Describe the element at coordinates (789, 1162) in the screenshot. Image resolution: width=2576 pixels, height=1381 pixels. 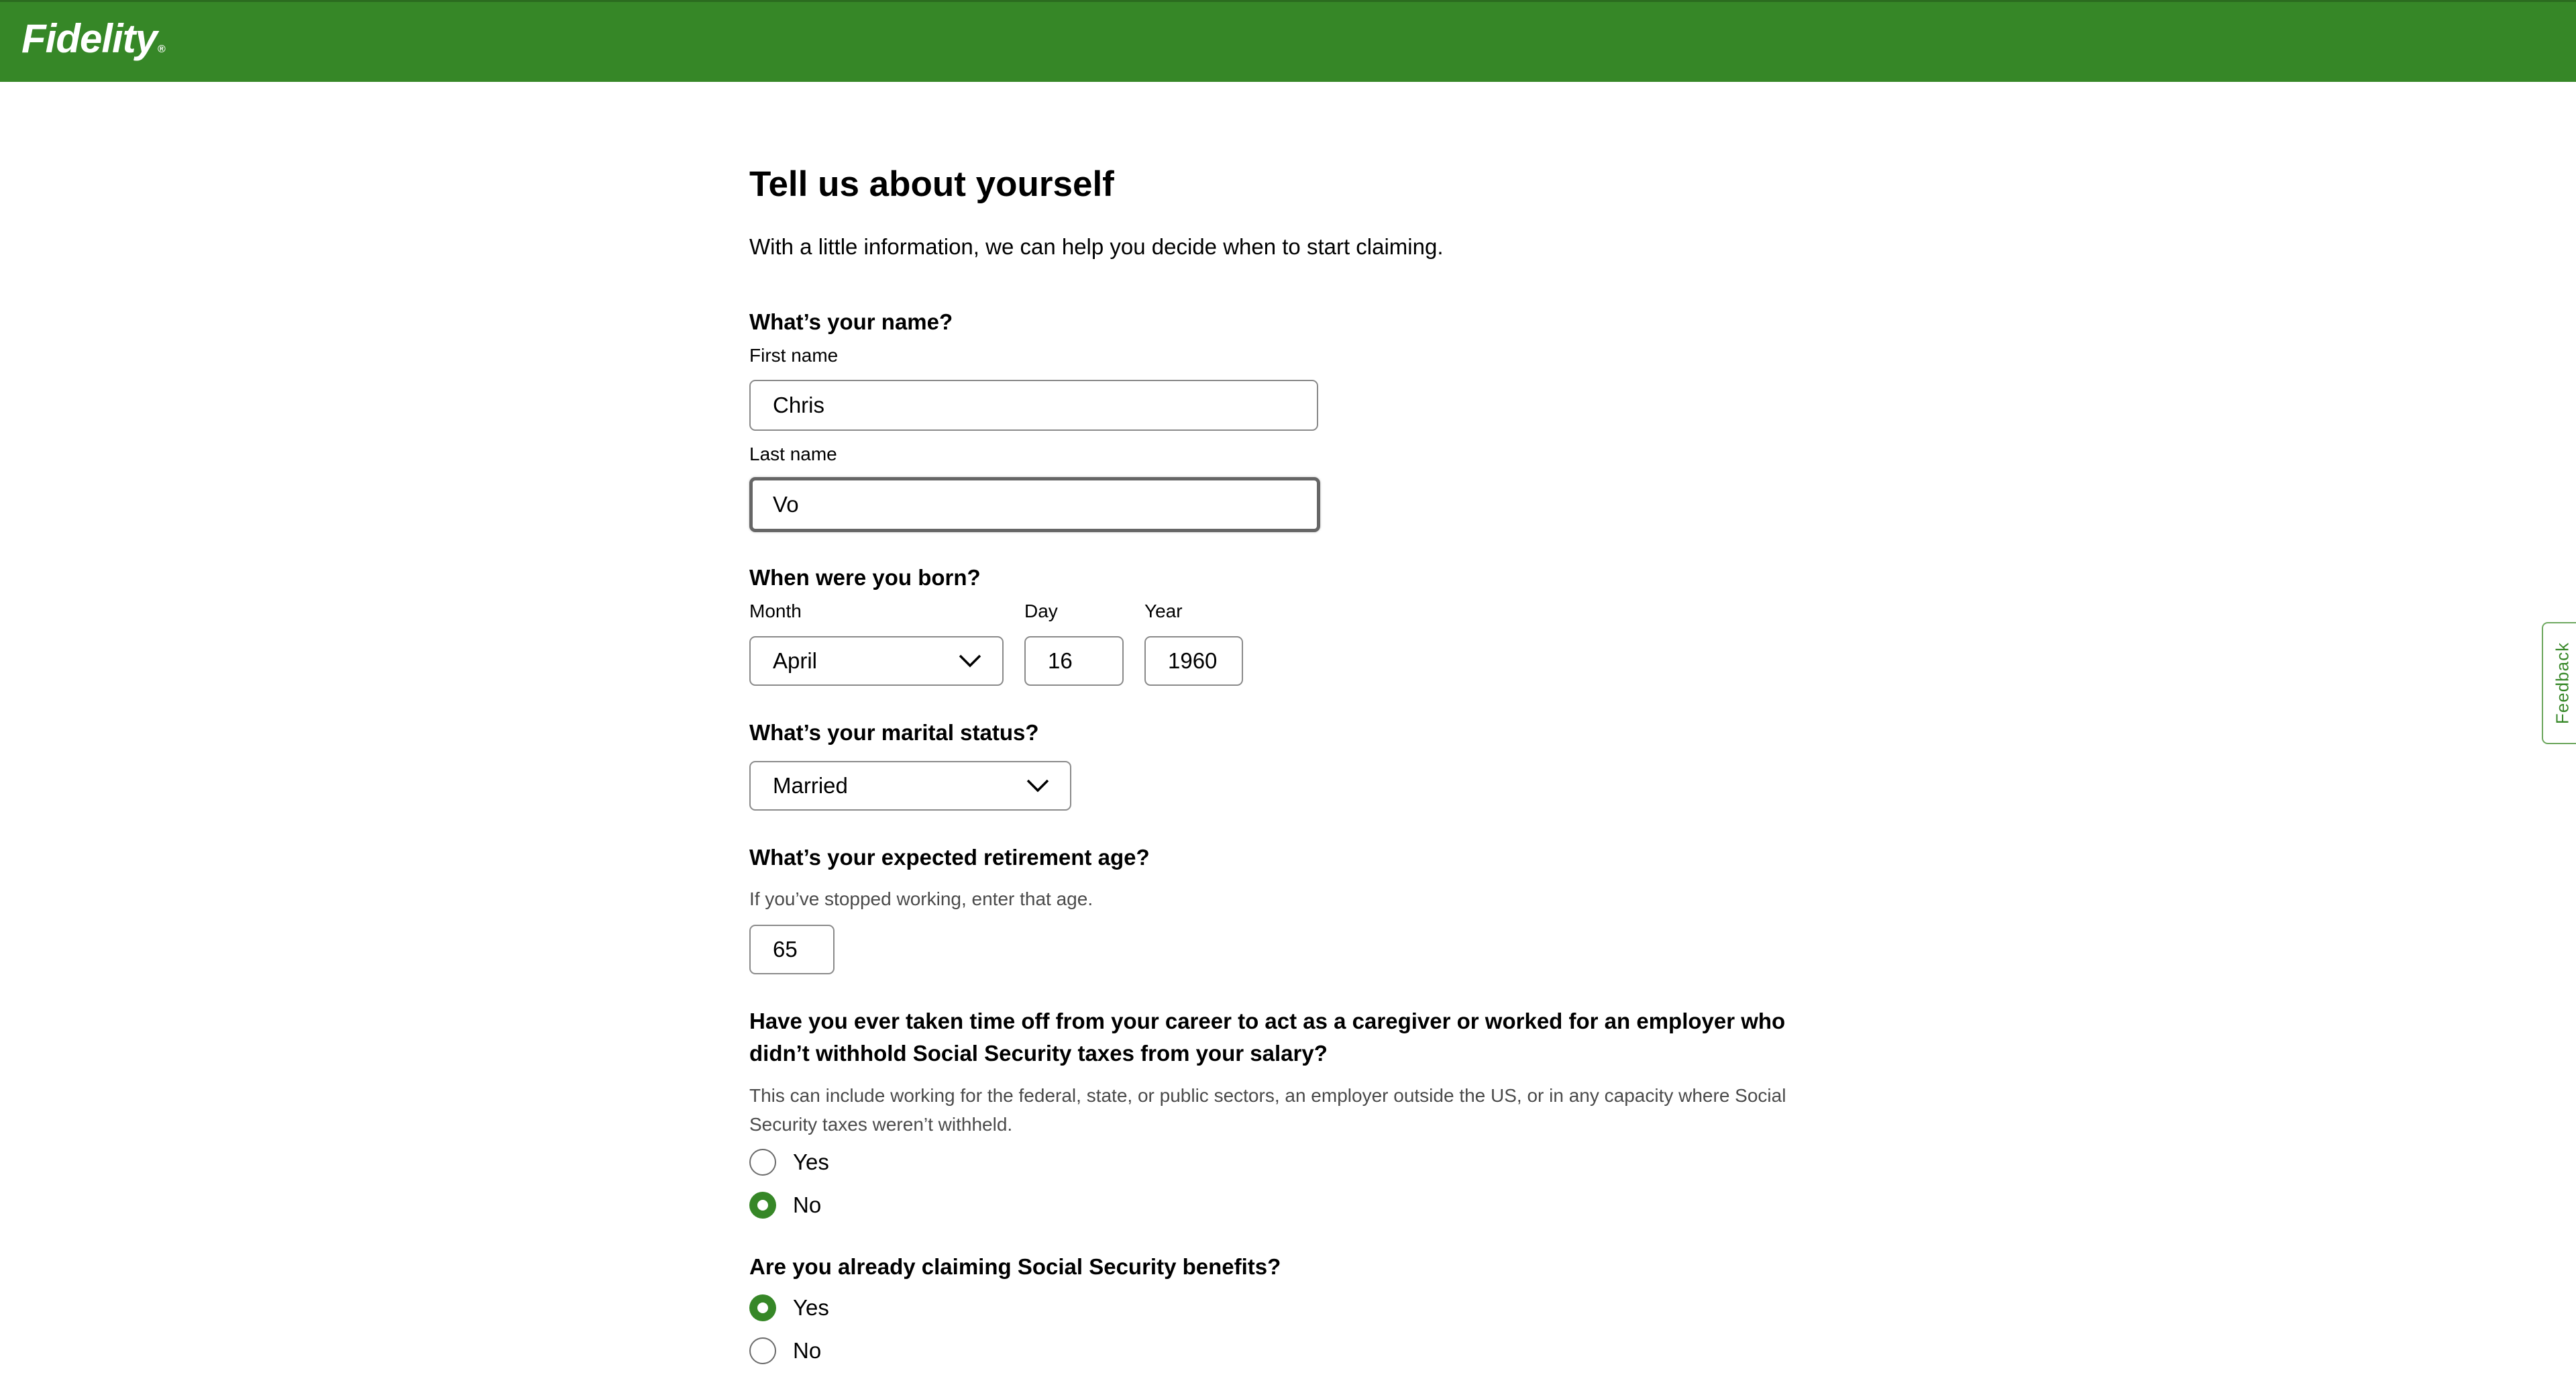
I see `caregiver-option-yes: Yes` at that location.